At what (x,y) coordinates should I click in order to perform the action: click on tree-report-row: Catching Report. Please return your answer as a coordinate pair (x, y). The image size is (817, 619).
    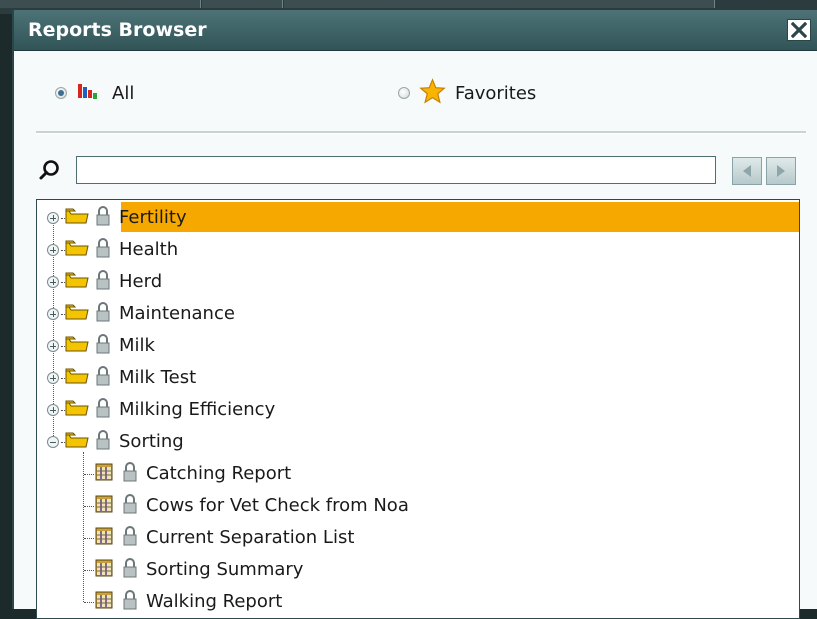
    Looking at the image, I should click on (189, 474).